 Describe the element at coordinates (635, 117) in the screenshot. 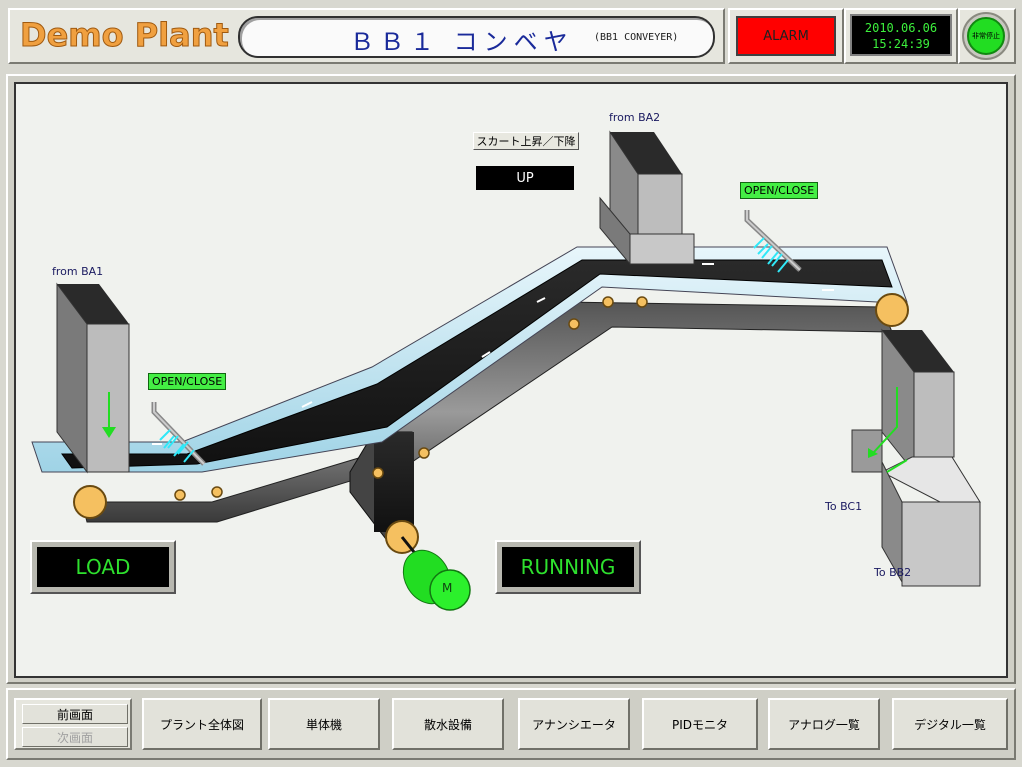

I see `from-ba2-label: from BA2` at that location.